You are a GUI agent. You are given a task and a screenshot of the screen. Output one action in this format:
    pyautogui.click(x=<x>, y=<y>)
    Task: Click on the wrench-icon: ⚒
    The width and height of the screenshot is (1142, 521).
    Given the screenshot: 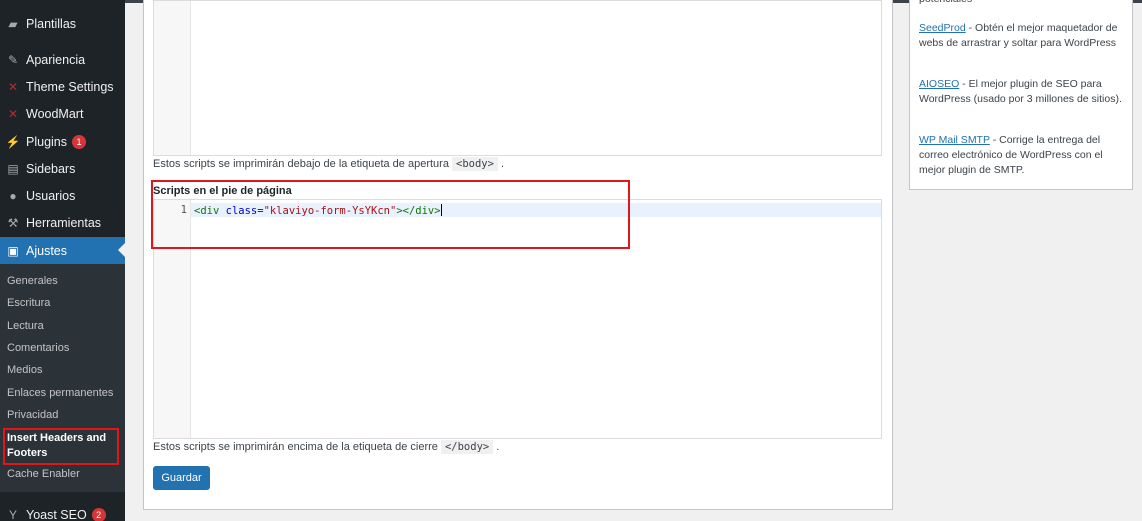 What is the action you would take?
    pyautogui.click(x=13, y=222)
    